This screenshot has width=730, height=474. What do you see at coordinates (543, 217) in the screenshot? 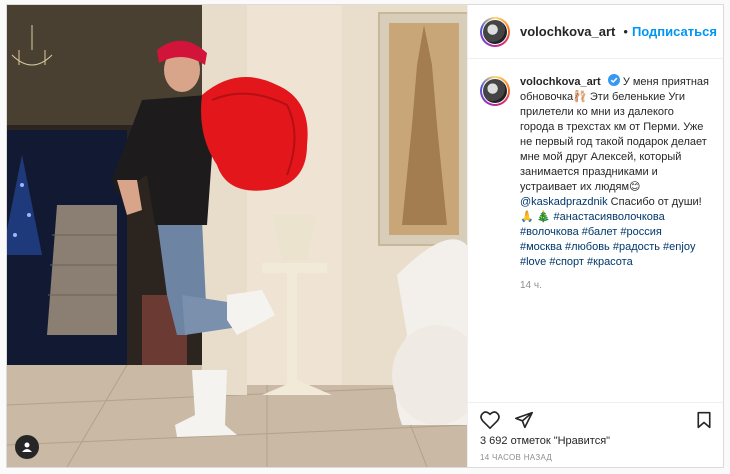
I see `tree-emoji-icon: 🎄` at bounding box center [543, 217].